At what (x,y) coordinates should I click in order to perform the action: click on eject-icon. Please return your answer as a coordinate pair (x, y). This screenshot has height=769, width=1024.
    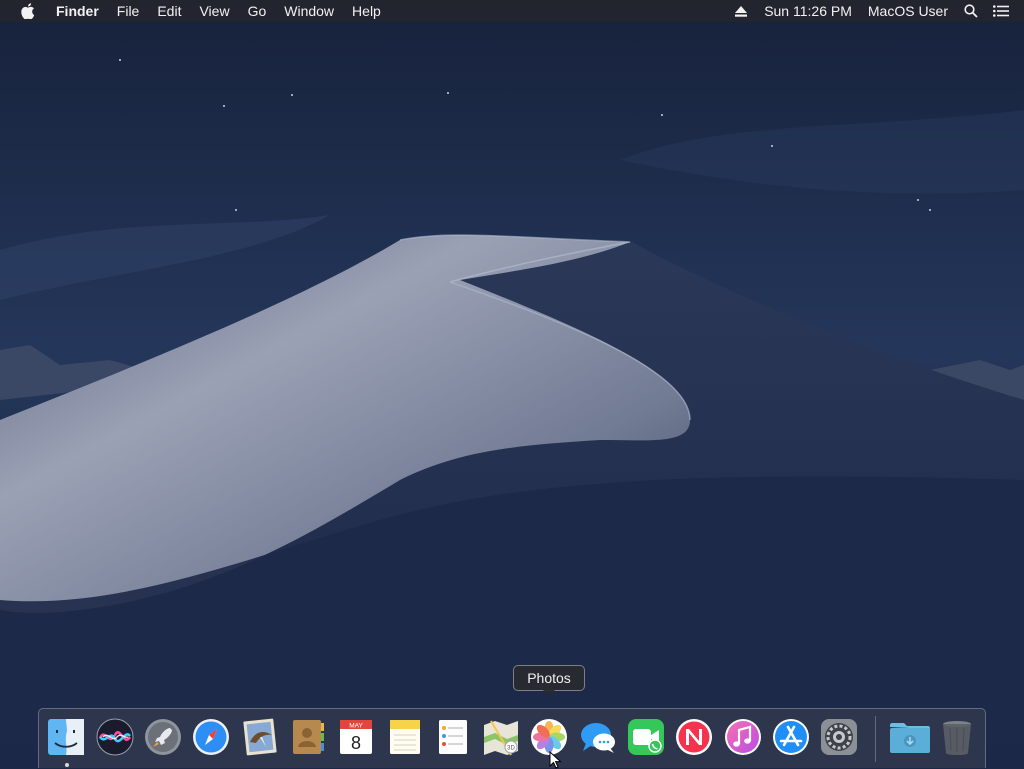
    Looking at the image, I should click on (741, 11).